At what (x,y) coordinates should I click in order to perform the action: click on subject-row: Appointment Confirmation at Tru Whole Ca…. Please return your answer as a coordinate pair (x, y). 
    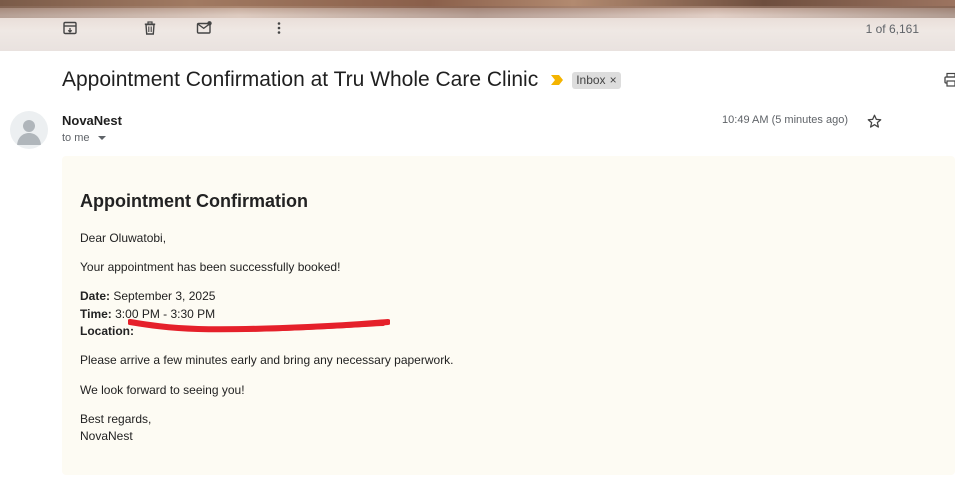
    Looking at the image, I should click on (341, 80).